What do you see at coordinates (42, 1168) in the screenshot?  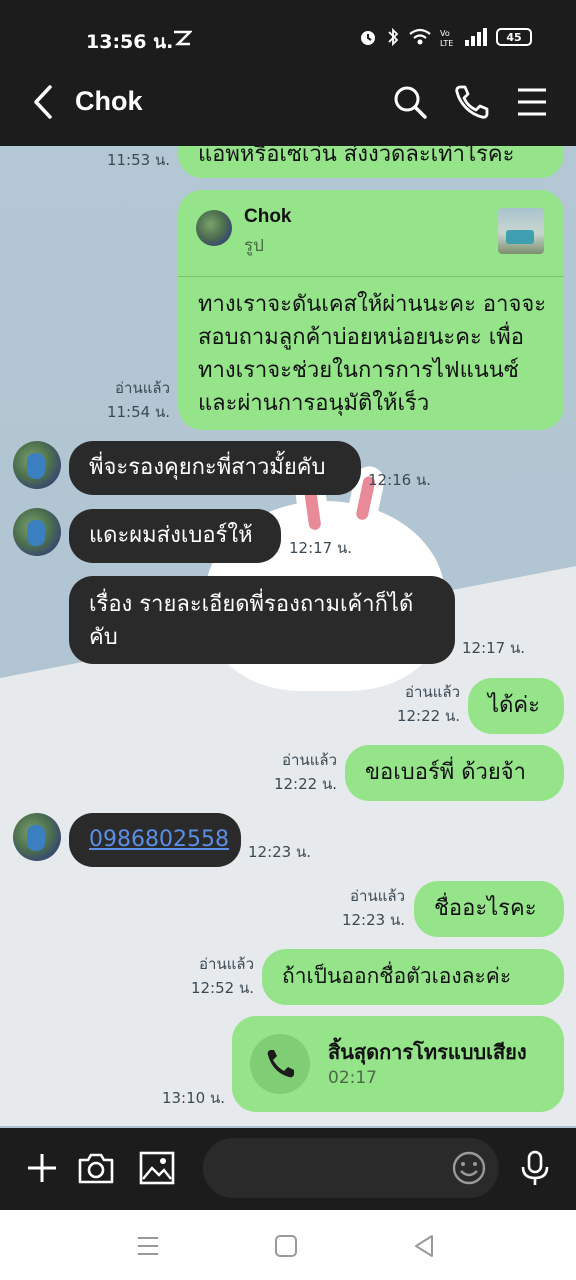 I see `plus-icon` at bounding box center [42, 1168].